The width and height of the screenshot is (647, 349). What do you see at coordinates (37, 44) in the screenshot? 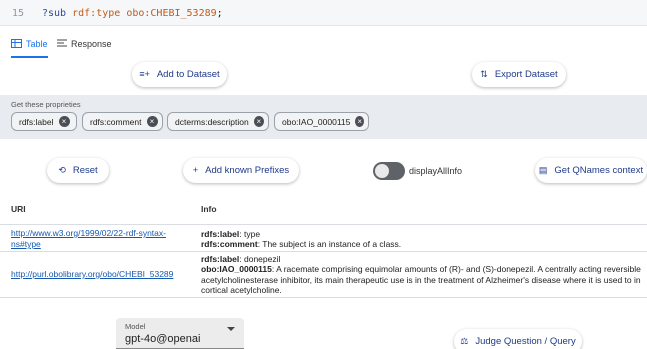
I see `tab-table-label: Table` at bounding box center [37, 44].